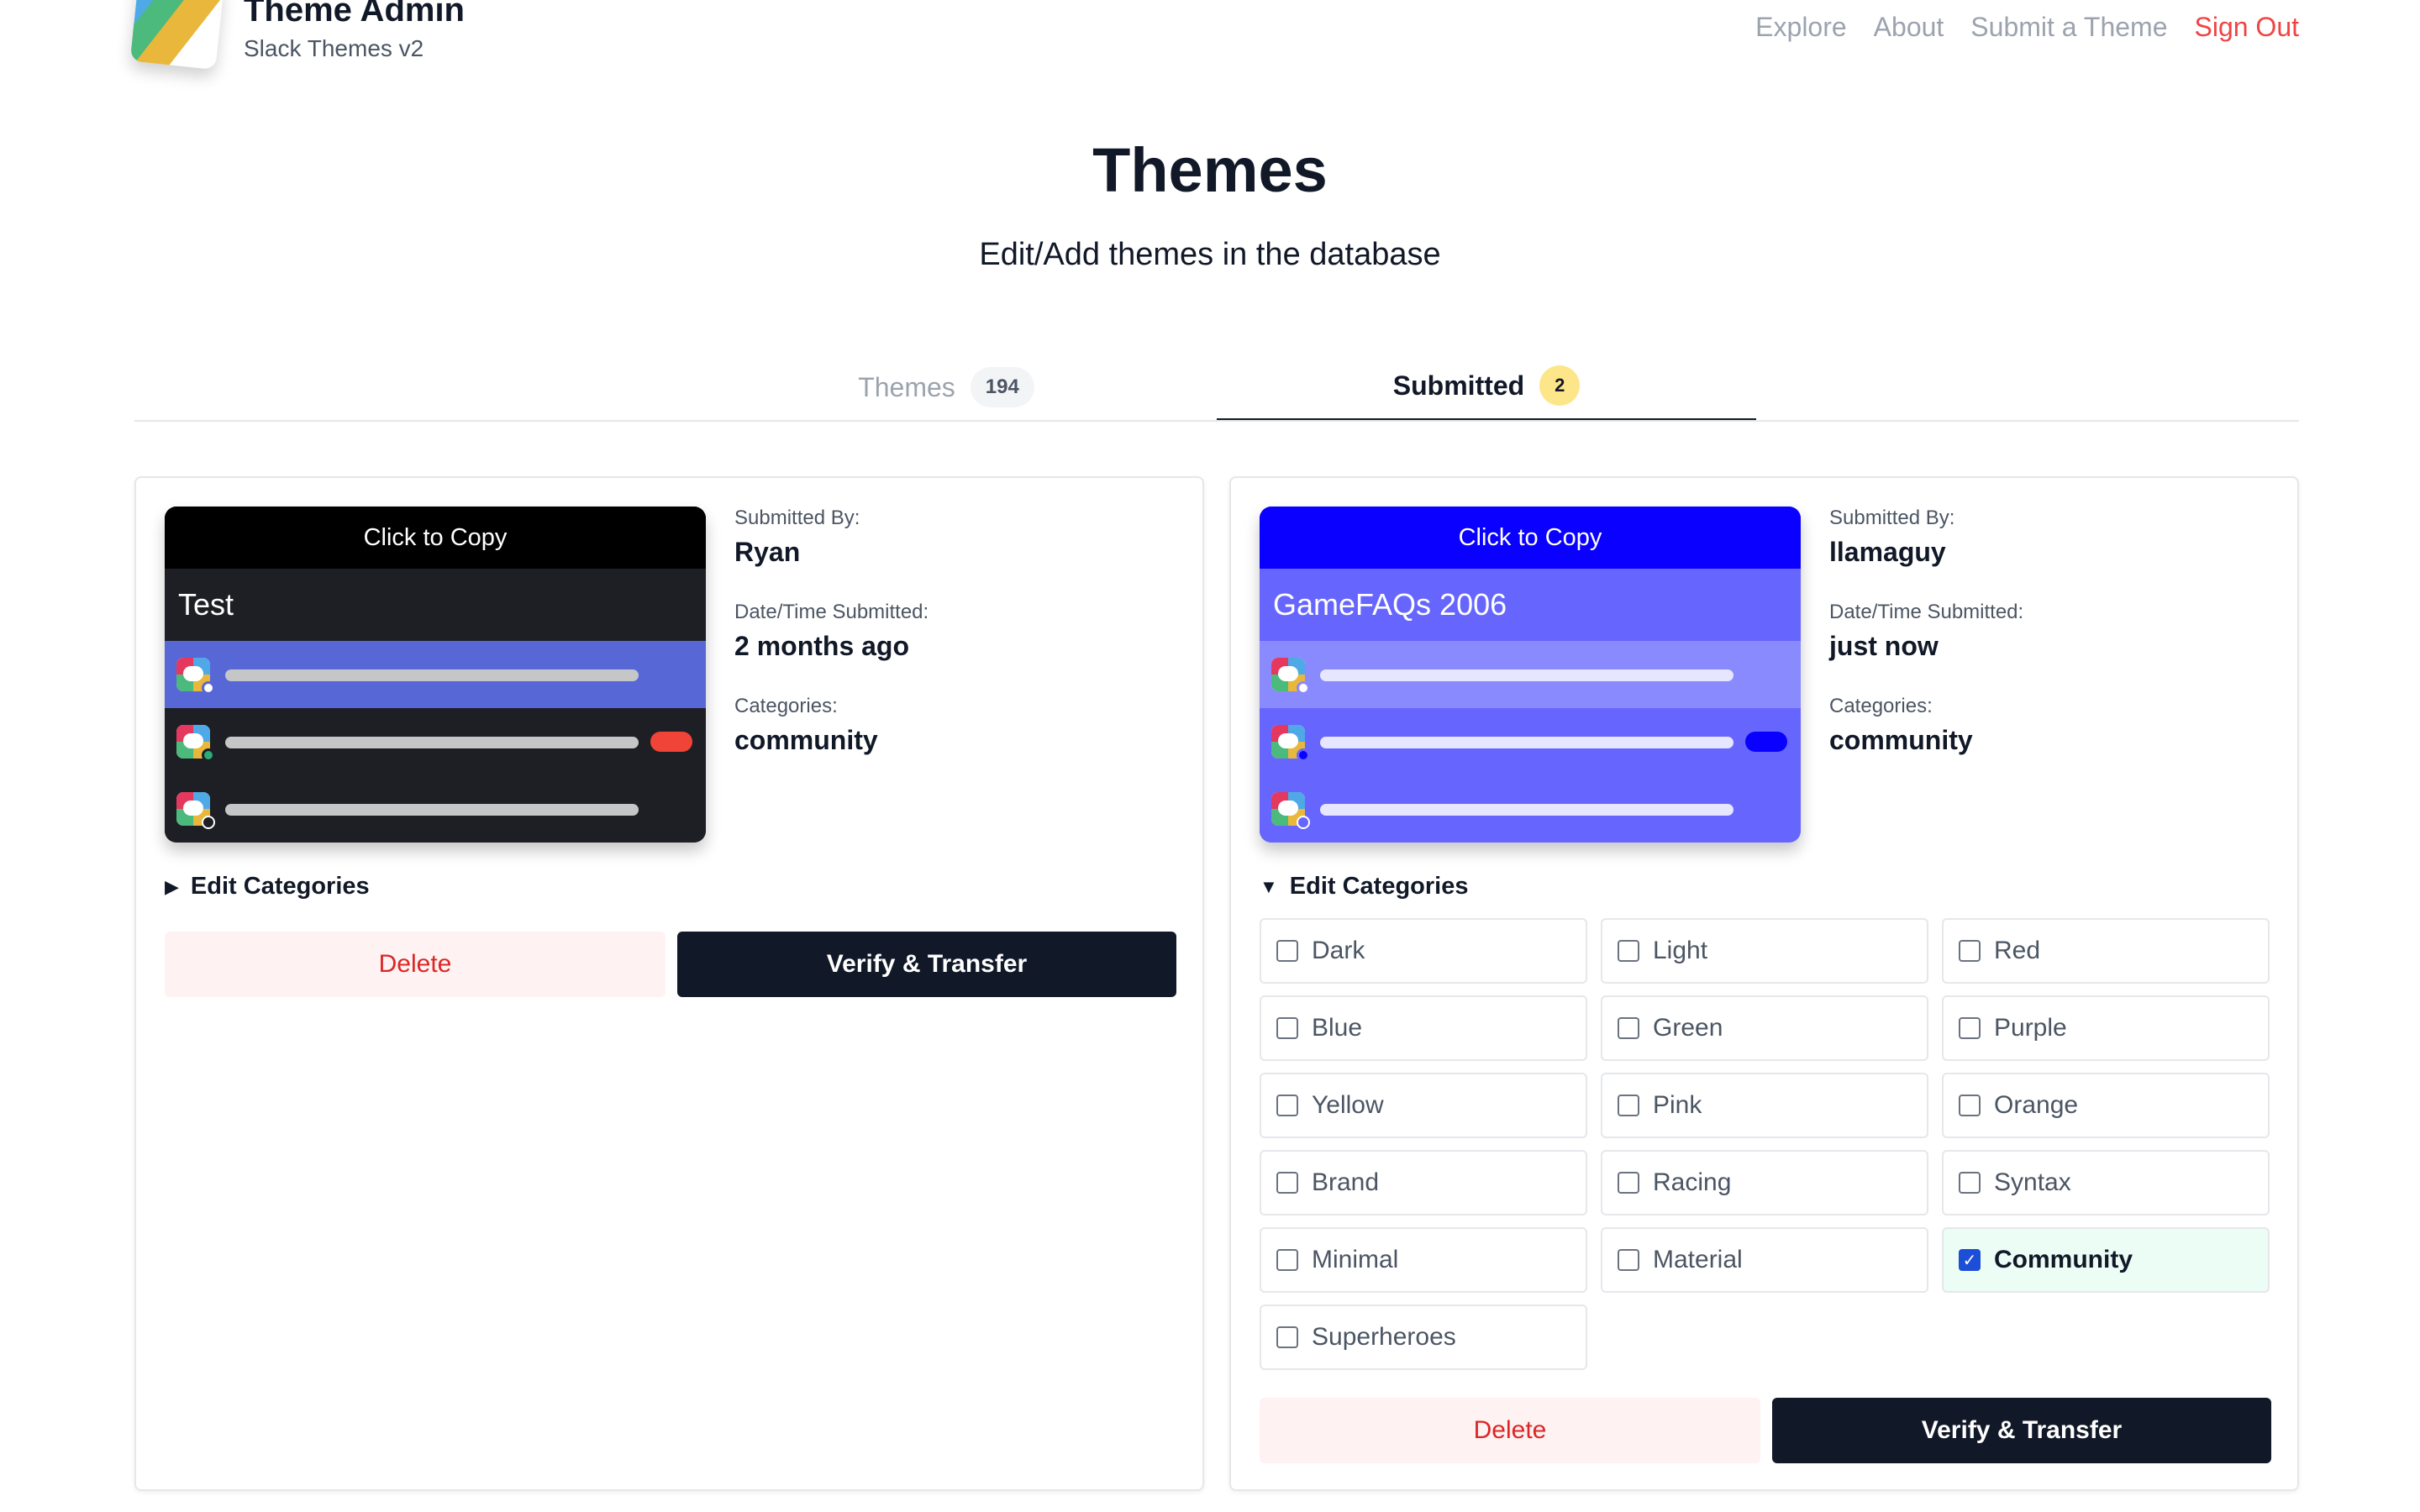 This screenshot has width=2420, height=1512. Describe the element at coordinates (172, 886) in the screenshot. I see `caret-right-icon: ▶` at that location.